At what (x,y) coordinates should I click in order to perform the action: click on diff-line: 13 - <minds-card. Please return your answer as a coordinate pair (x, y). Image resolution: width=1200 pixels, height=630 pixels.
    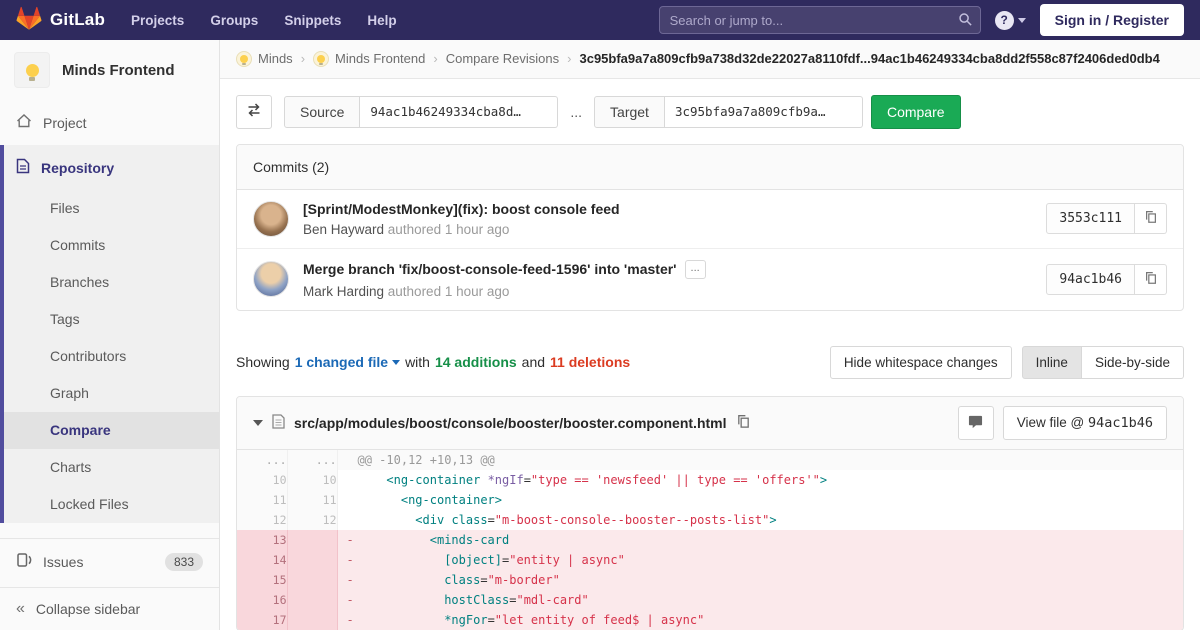
    Looking at the image, I should click on (710, 539).